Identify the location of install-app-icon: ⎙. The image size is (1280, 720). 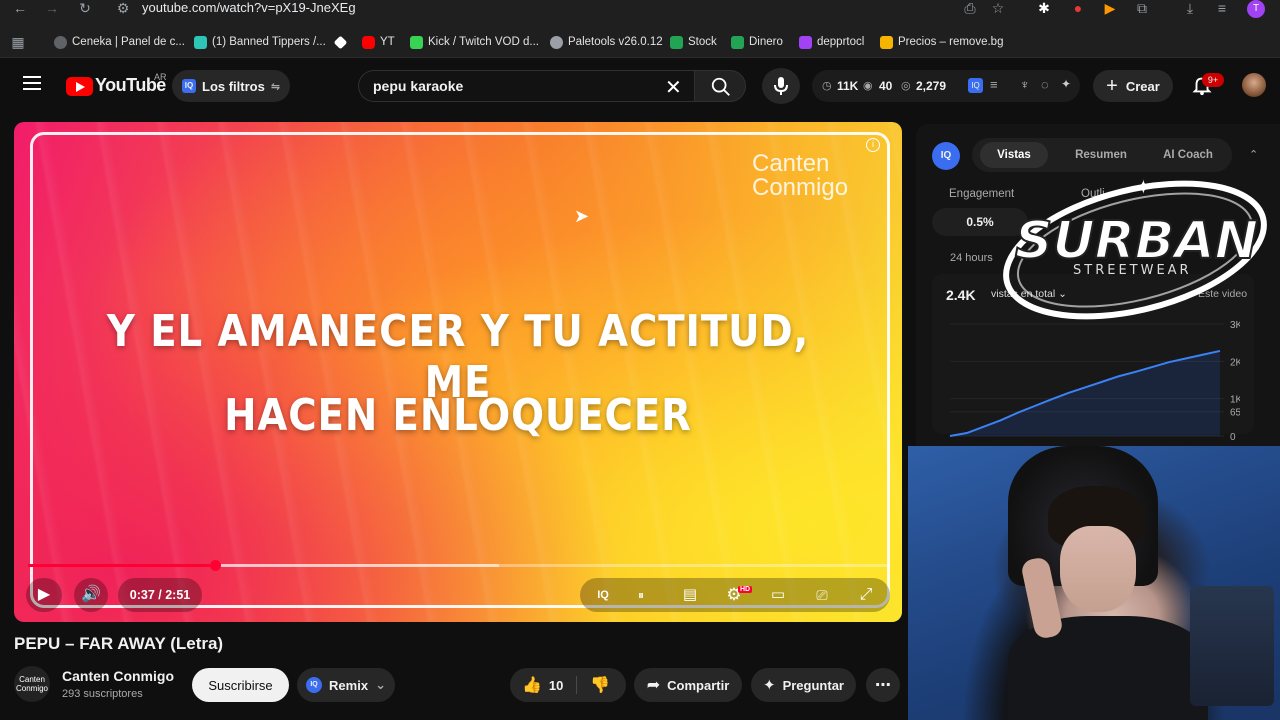
(970, 9).